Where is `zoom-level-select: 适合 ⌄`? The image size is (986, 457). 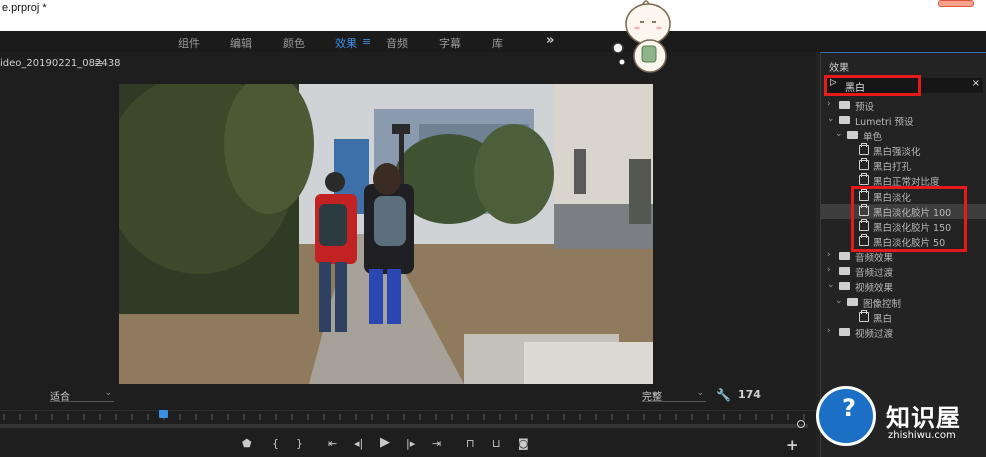
zoom-level-select: 适合 ⌄ is located at coordinates (82, 395).